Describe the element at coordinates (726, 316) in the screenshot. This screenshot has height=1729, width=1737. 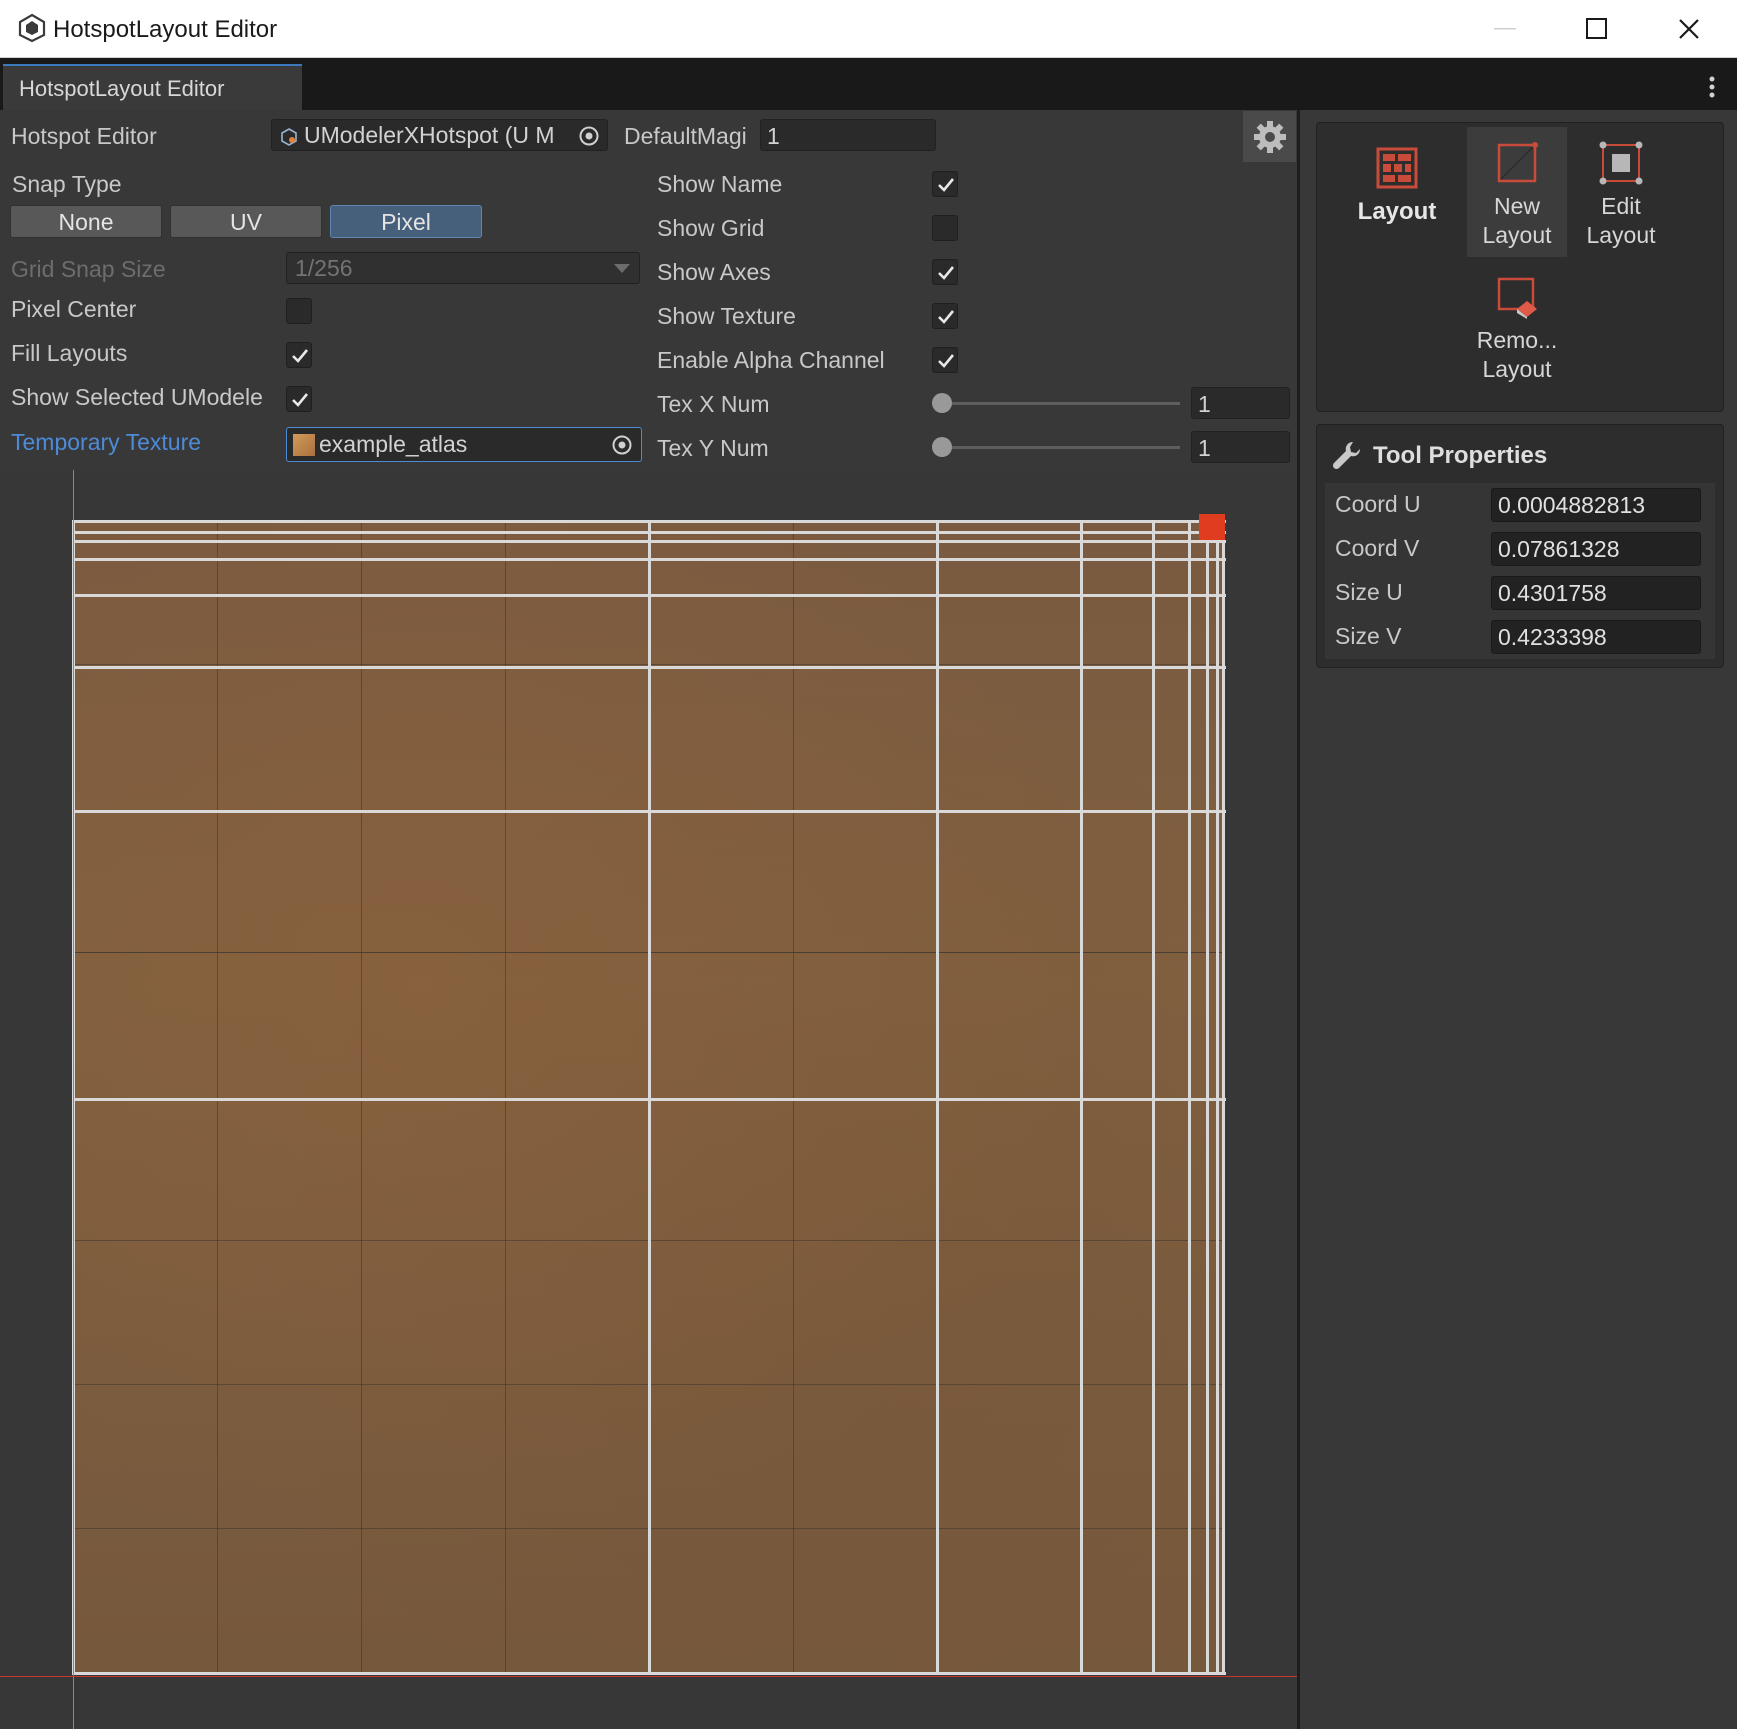
I see `show-texture-label: Show Texture` at that location.